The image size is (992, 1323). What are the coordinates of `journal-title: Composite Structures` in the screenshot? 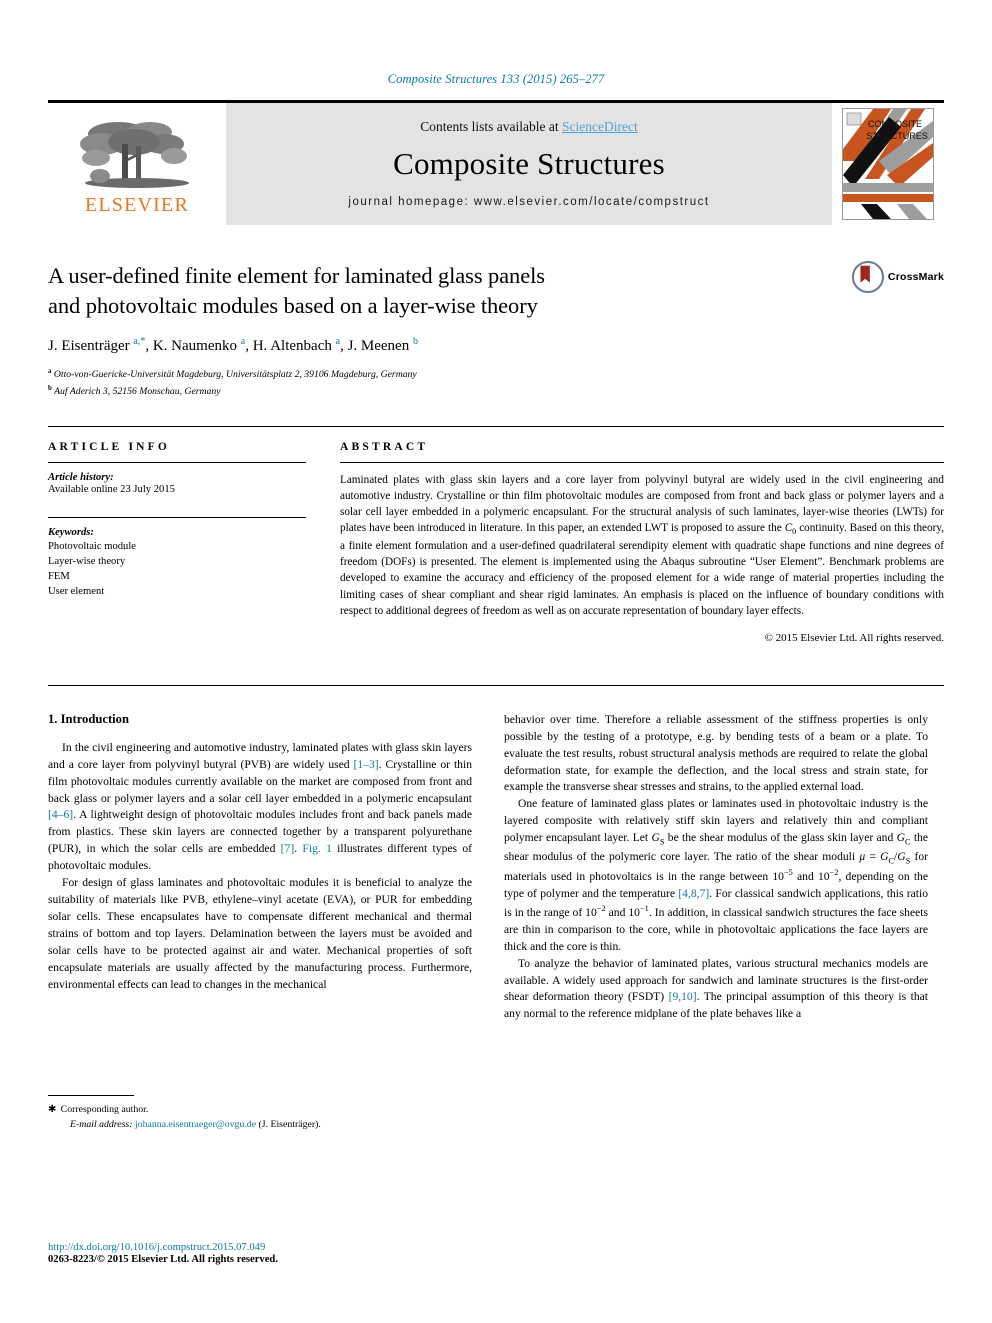 It's located at (529, 163).